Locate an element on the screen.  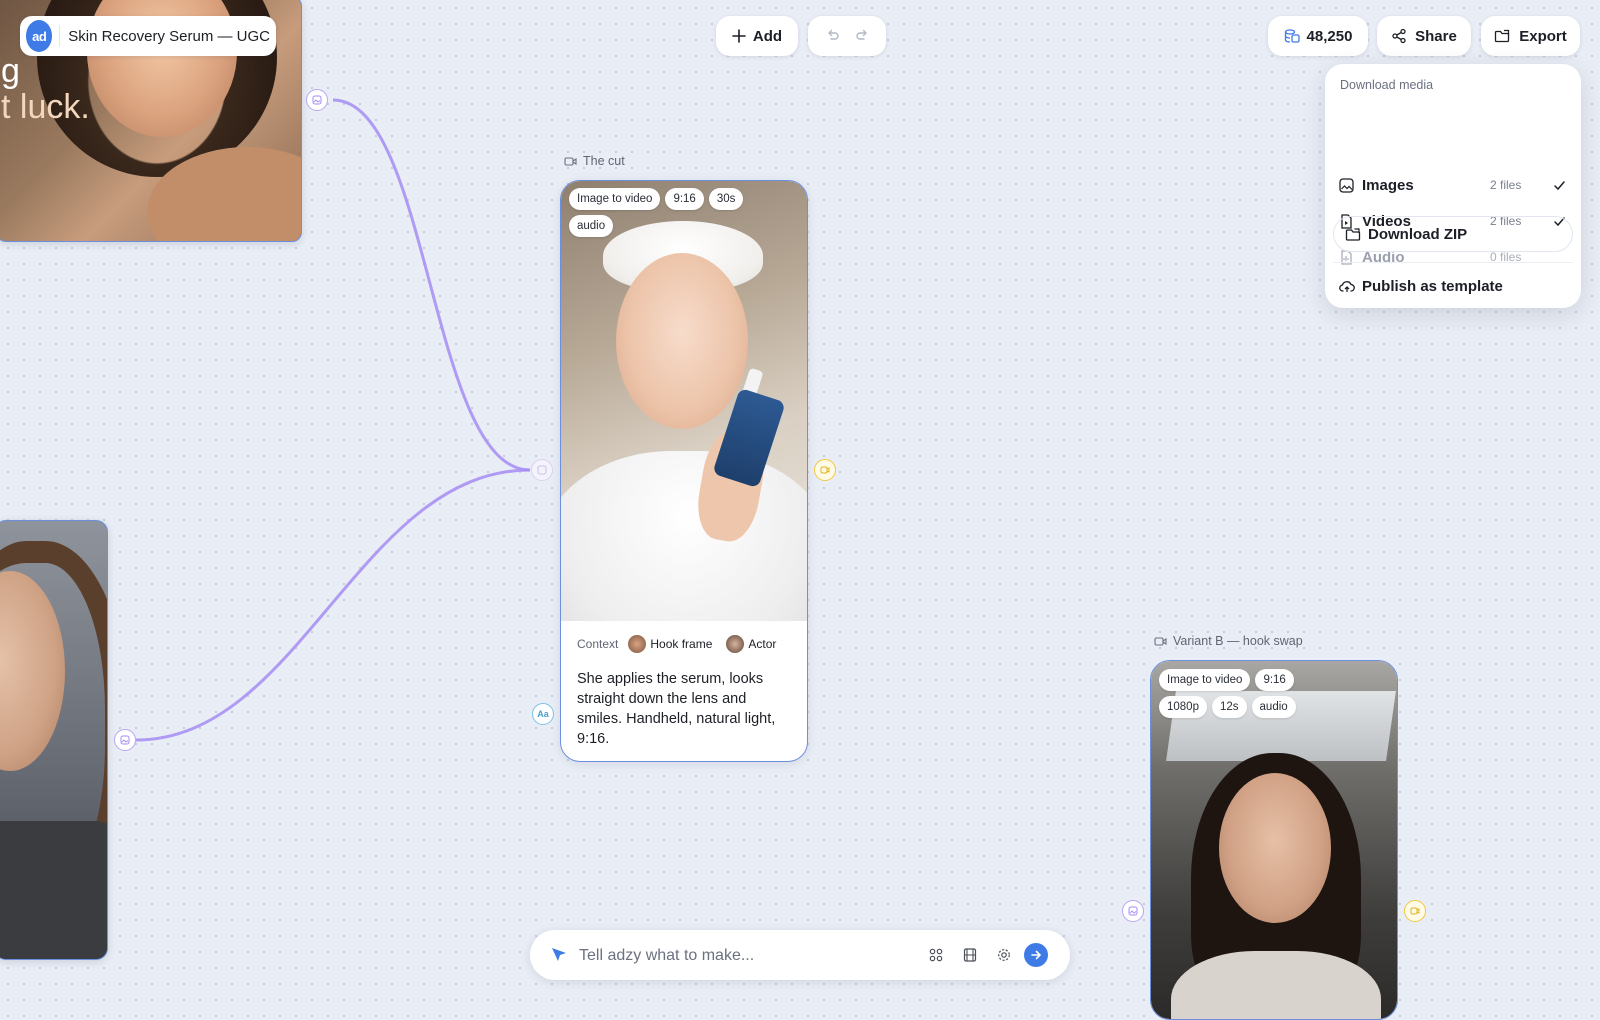
coins-icon is located at coordinates (1292, 36).